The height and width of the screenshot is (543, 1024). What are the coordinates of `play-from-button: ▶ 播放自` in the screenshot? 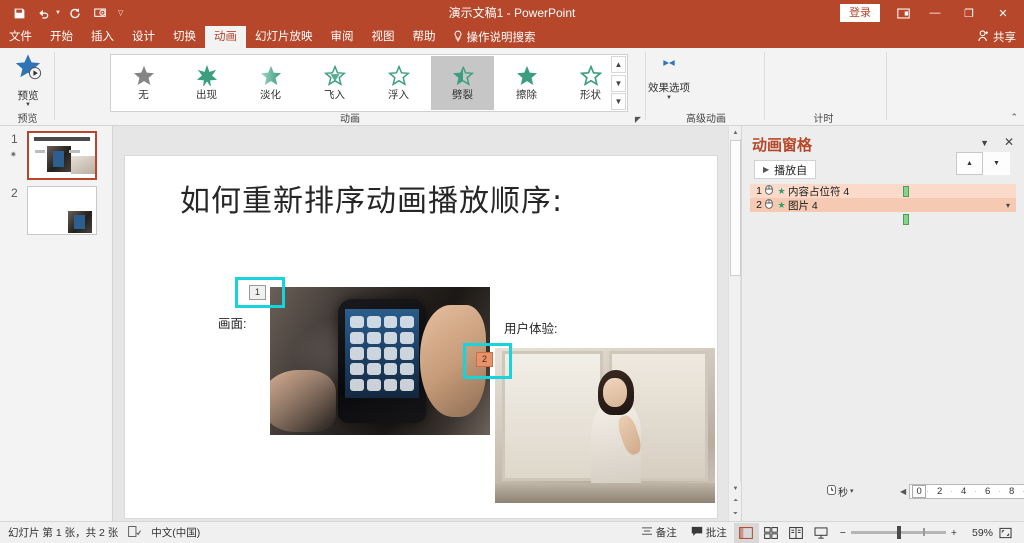 It's located at (785, 169).